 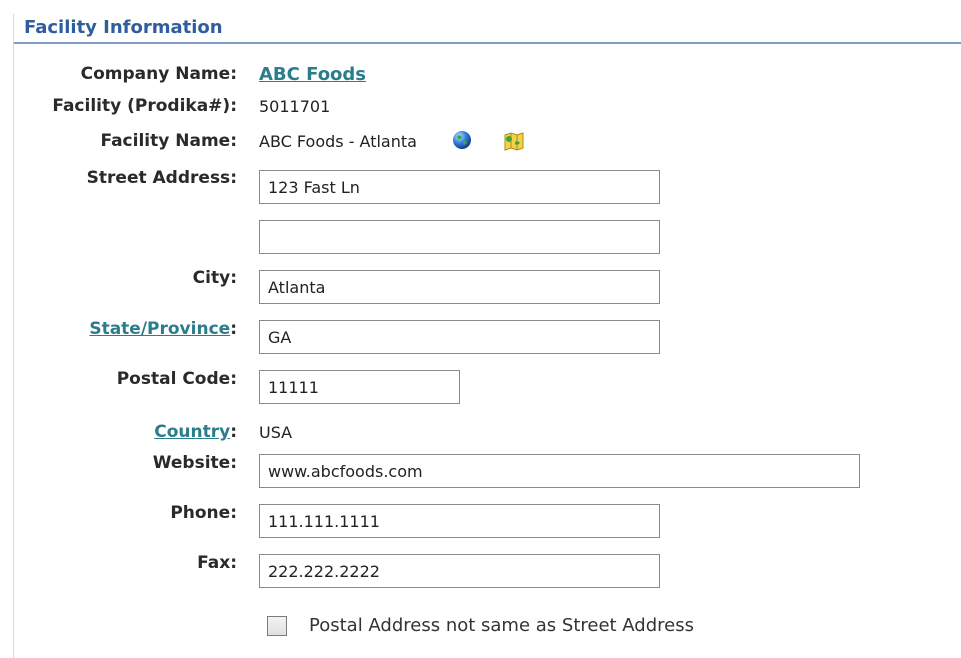 I want to click on postal-code-row: Postal Code:, so click(x=487, y=384).